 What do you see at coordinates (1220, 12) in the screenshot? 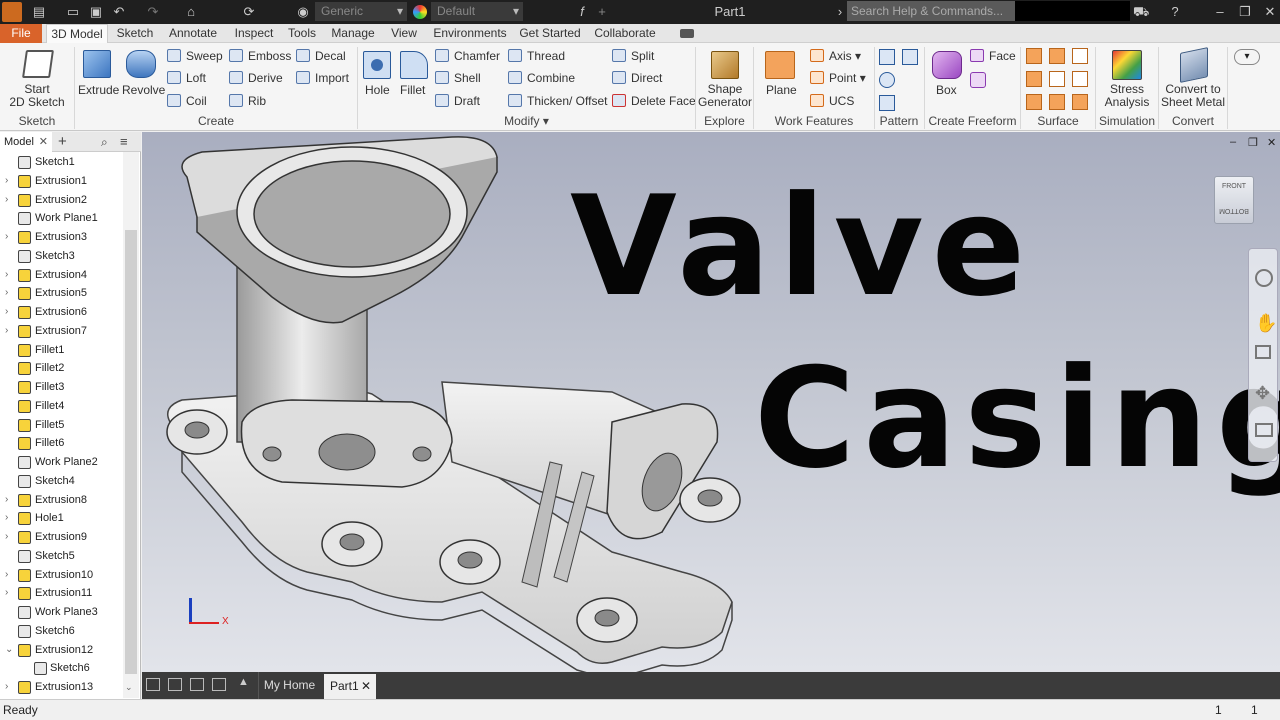
I see `minimize-icon: –` at bounding box center [1220, 12].